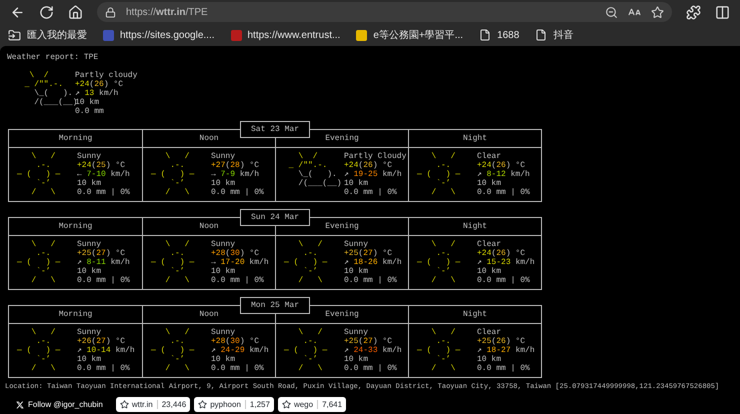  Describe the element at coordinates (234, 404) in the screenshot. I see `github-star-button: pyphoon 1,257` at that location.